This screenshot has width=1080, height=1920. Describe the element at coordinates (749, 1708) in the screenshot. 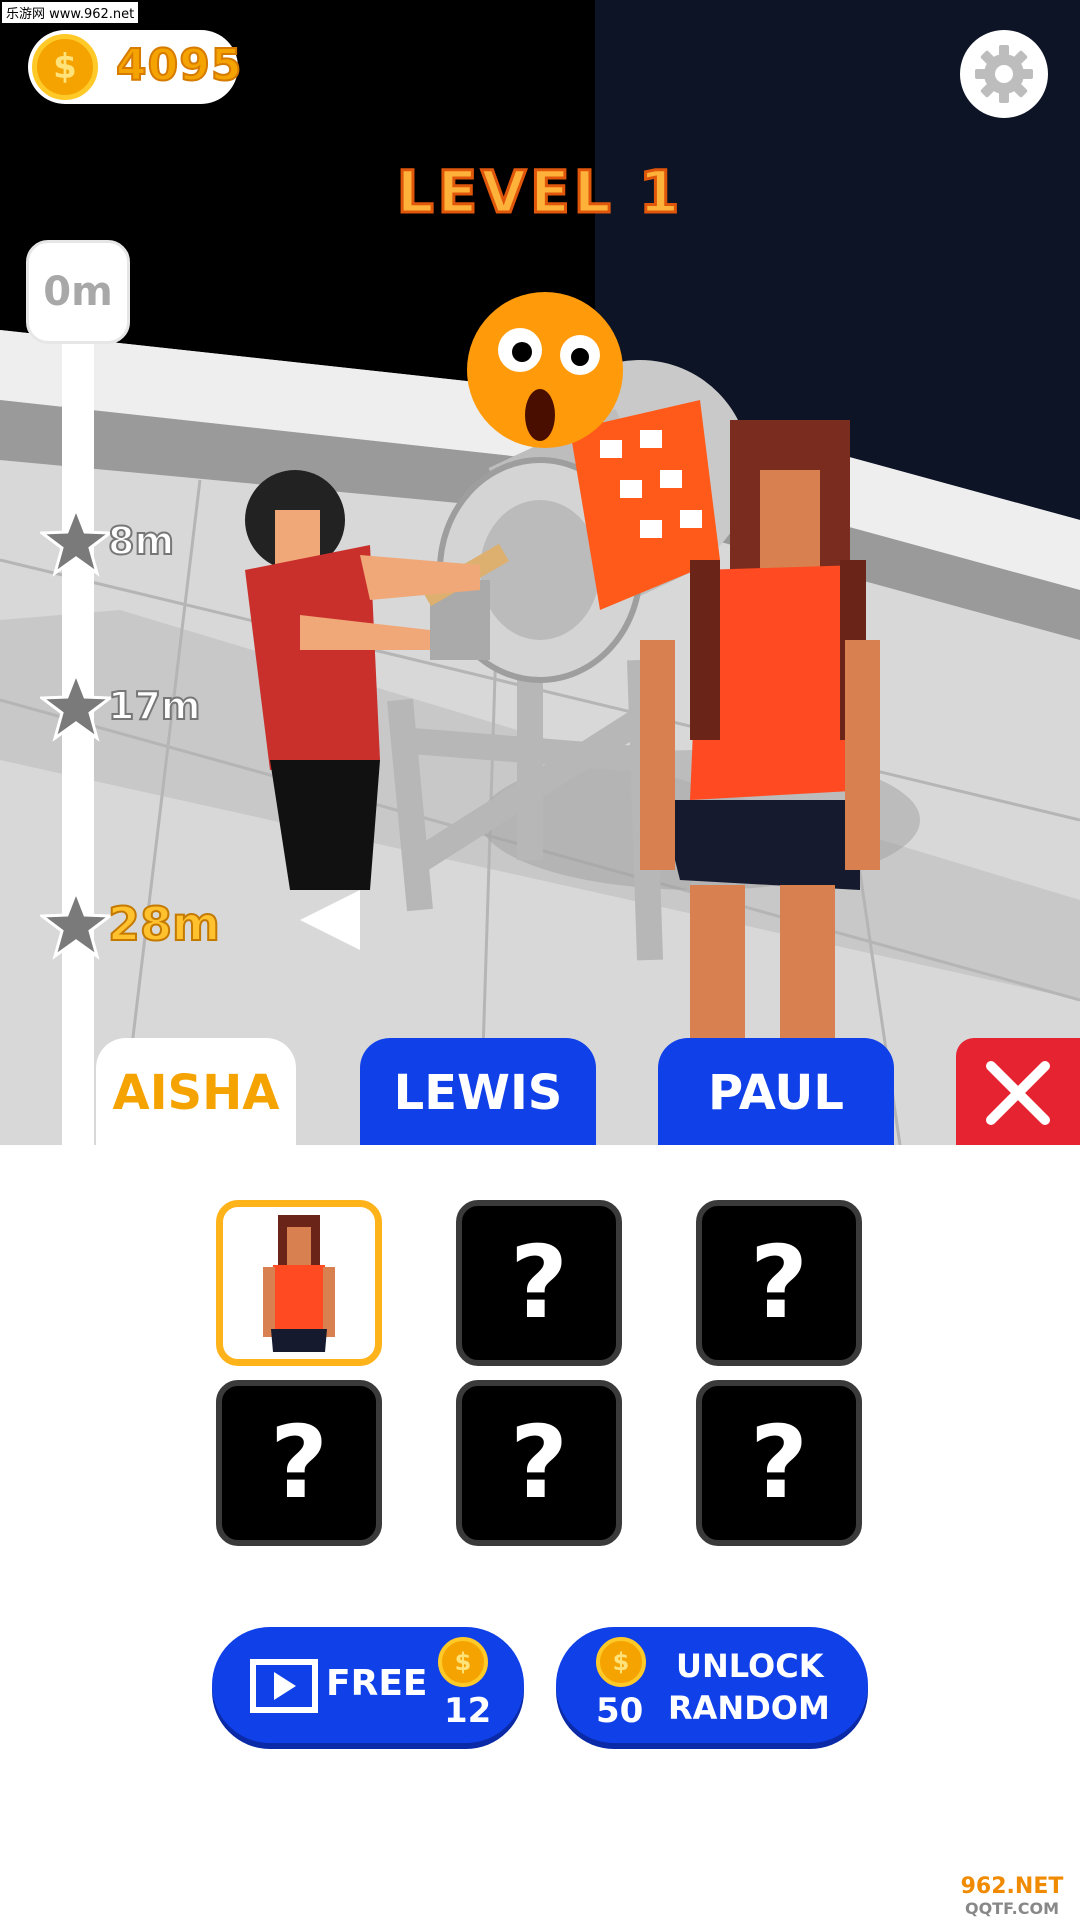

I see `unlock-label-line2: RANDOM` at that location.